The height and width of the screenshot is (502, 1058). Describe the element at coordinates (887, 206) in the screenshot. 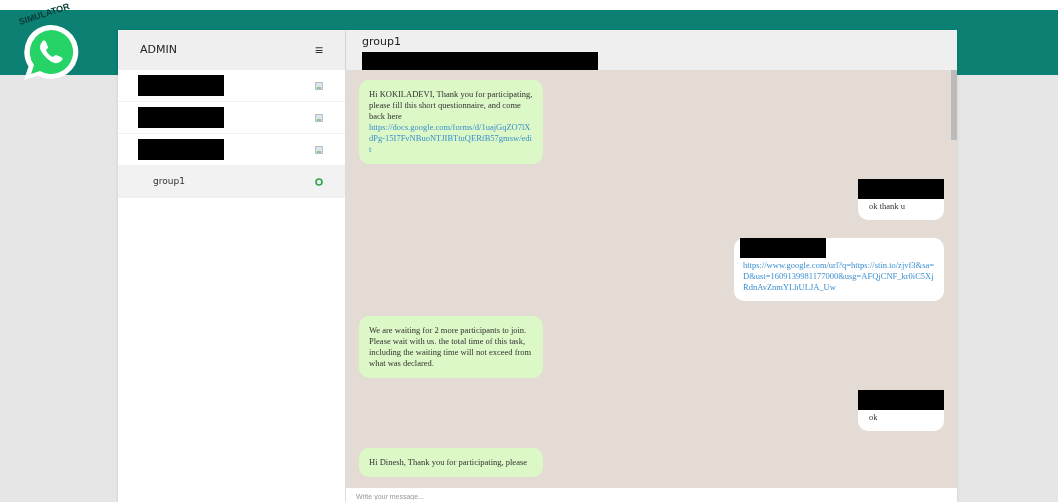

I see `message-text: ok thank u` at that location.